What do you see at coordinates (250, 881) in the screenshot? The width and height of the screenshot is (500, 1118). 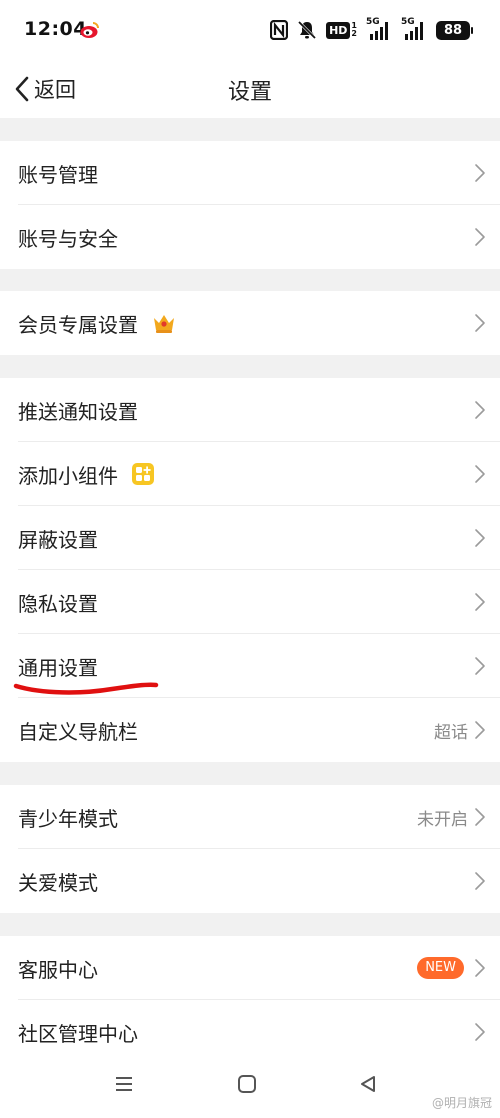 I see `settings-item-care-mode: 关爱模式` at bounding box center [250, 881].